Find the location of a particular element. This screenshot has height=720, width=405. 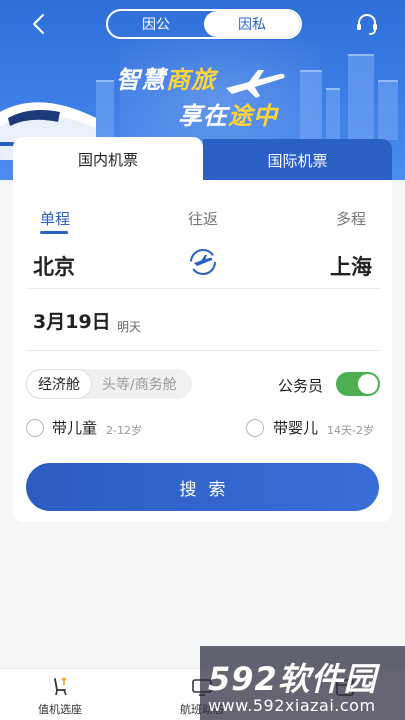

with-child-radio is located at coordinates (35, 428).